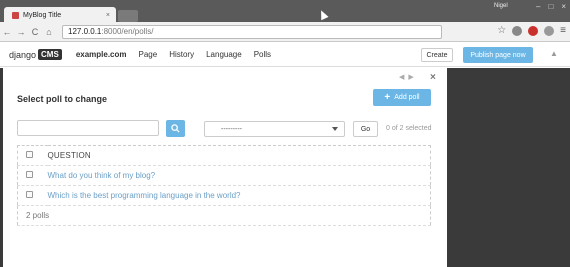 This screenshot has height=267, width=570. Describe the element at coordinates (50, 54) in the screenshot. I see `logo-badge: CMS` at that location.